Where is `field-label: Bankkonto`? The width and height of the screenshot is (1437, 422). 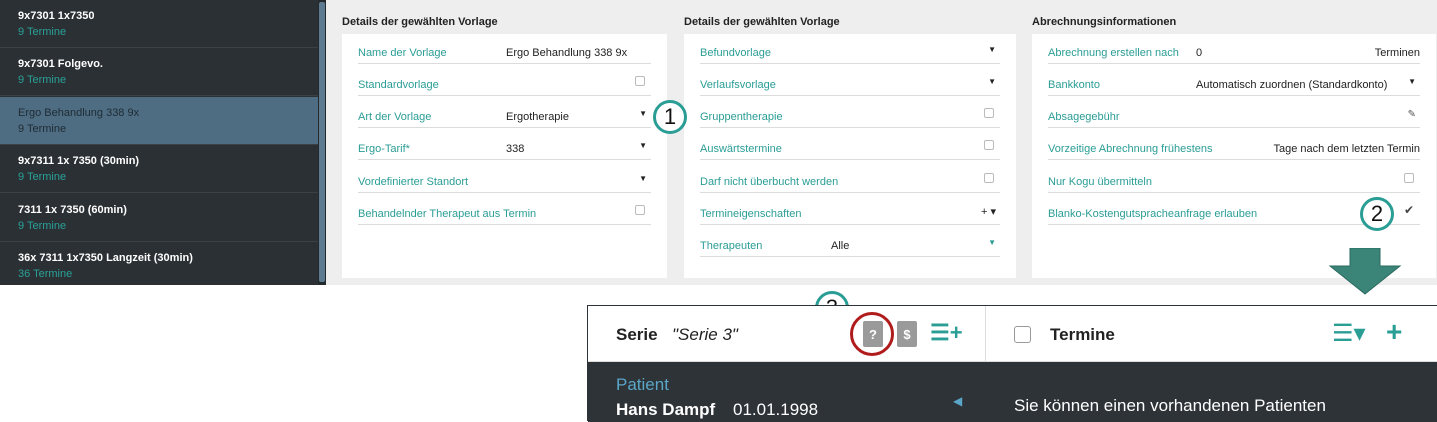
field-label: Bankkonto is located at coordinates (1074, 85).